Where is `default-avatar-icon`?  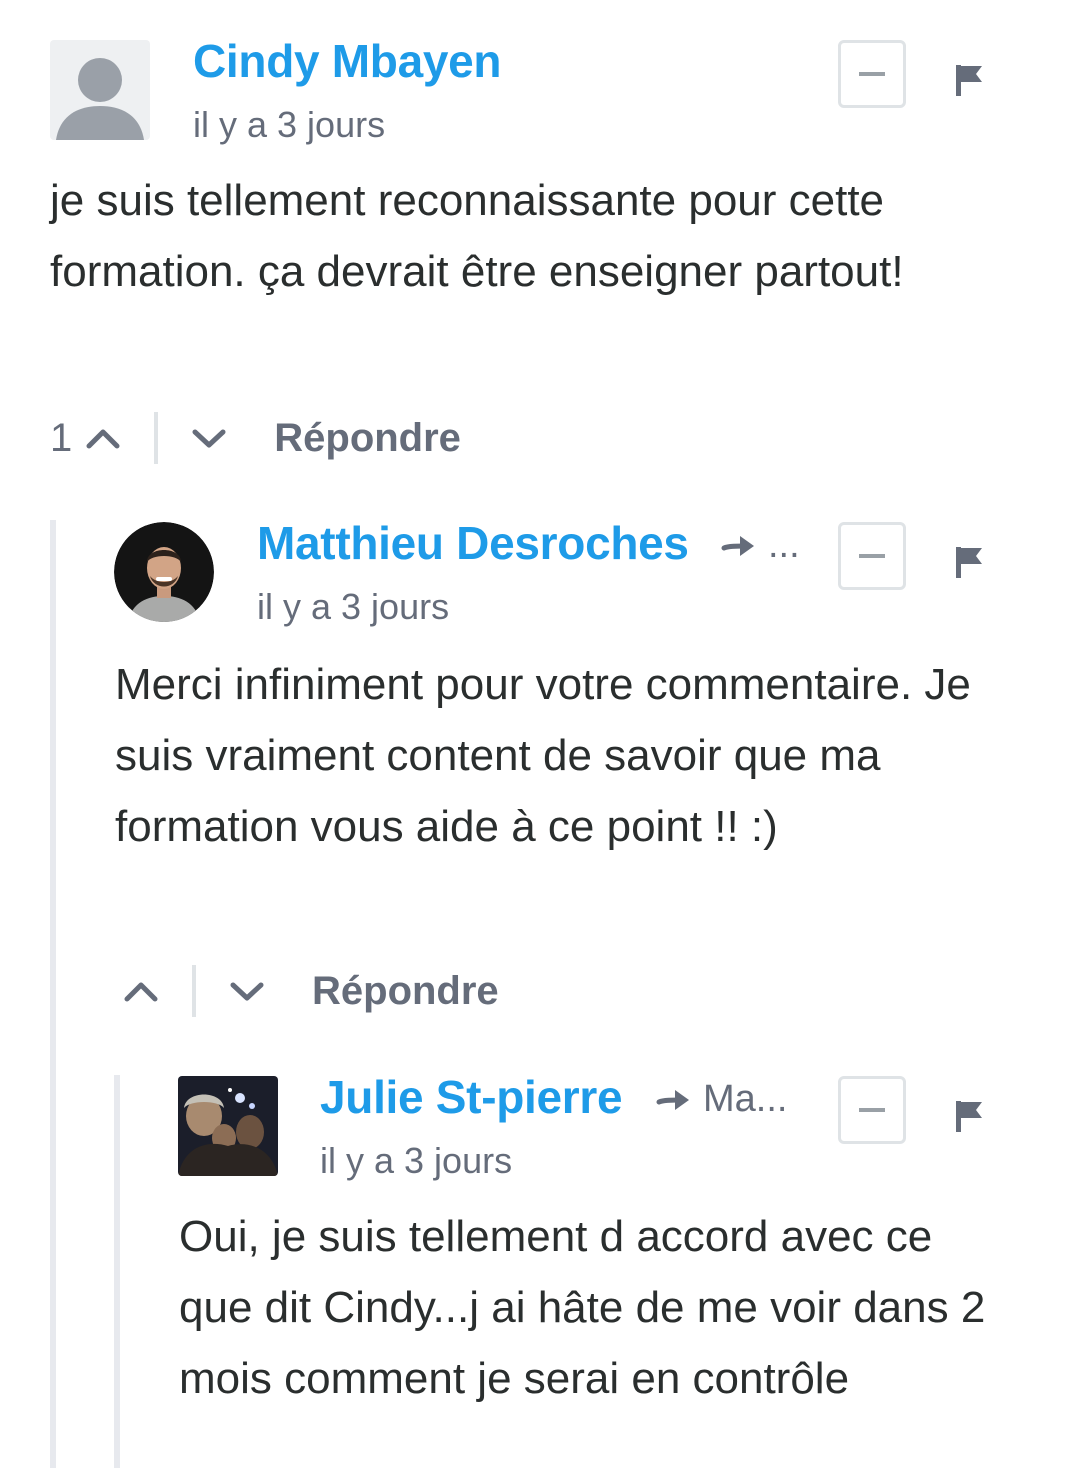 default-avatar-icon is located at coordinates (100, 90).